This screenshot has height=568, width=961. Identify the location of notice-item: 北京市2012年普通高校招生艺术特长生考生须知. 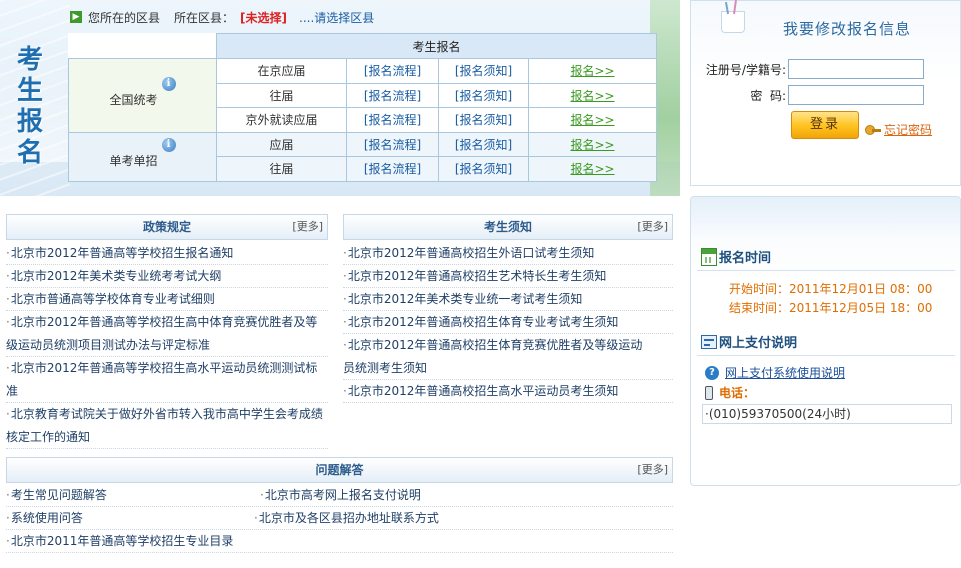
(475, 276).